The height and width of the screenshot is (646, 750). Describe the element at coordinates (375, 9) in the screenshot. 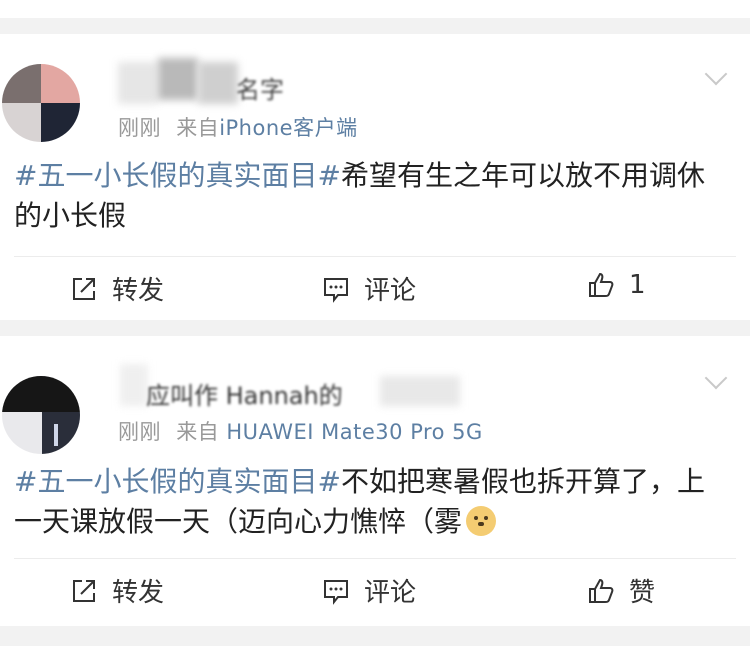

I see `previous-post-card-edge` at that location.